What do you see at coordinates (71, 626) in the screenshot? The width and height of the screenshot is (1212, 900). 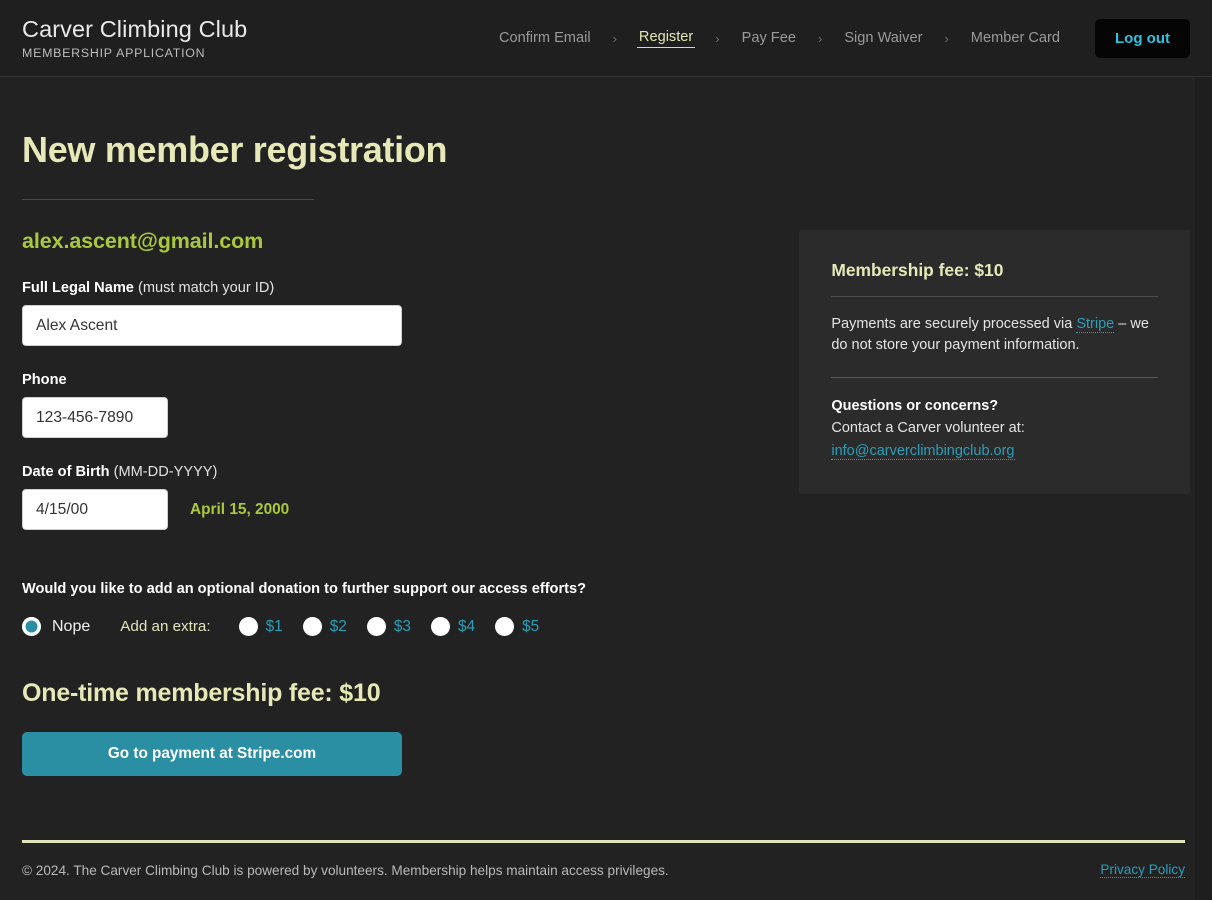 I see `donation-nope-label: Nope` at bounding box center [71, 626].